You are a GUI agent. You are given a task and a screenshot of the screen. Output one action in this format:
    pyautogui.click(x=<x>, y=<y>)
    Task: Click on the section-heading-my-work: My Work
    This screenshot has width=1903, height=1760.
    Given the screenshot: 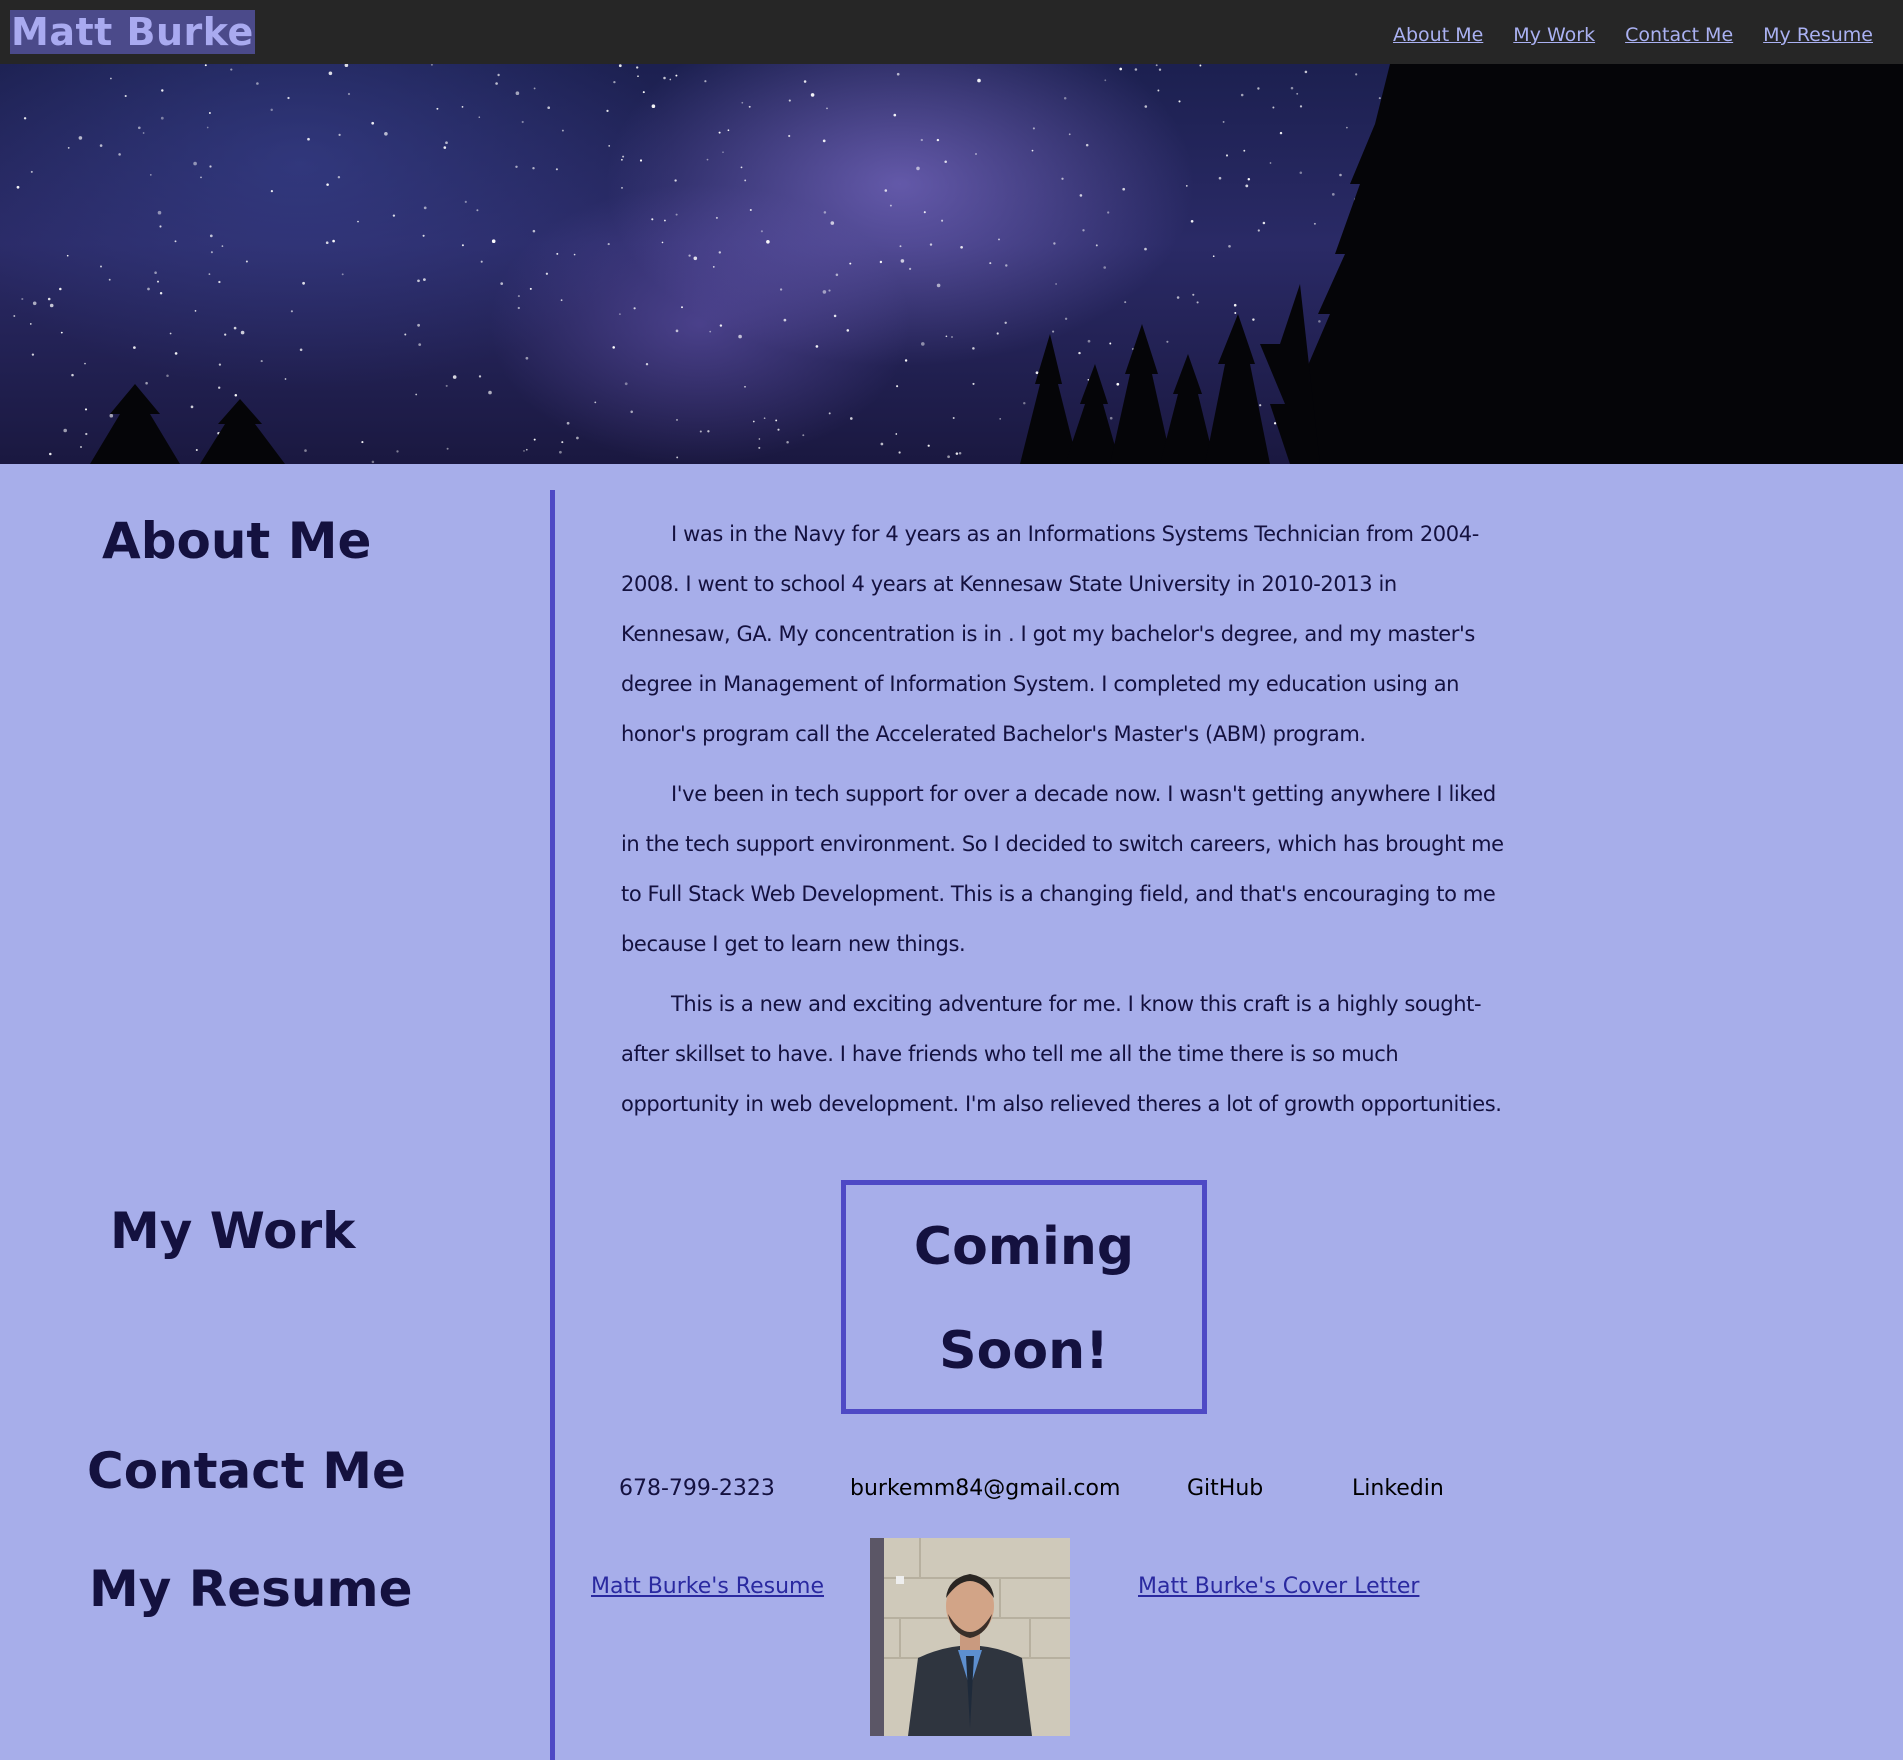 What is the action you would take?
    pyautogui.click(x=233, y=1231)
    